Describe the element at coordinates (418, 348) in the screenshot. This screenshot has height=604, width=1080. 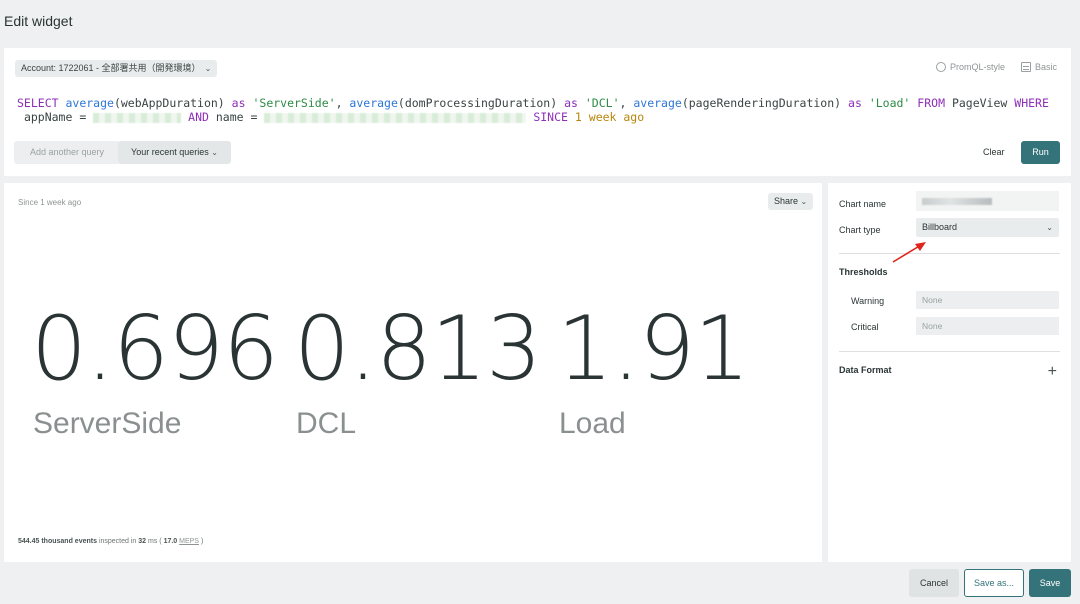
I see `metric-value: 0.813` at that location.